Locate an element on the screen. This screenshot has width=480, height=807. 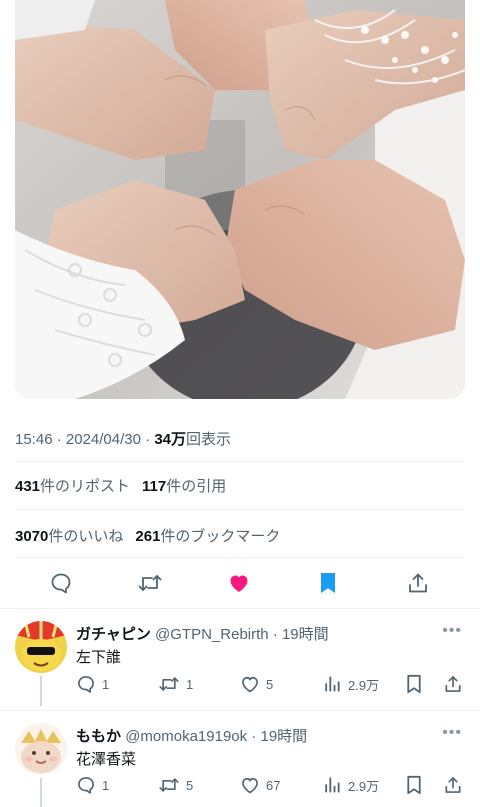
like-button is located at coordinates (239, 583).